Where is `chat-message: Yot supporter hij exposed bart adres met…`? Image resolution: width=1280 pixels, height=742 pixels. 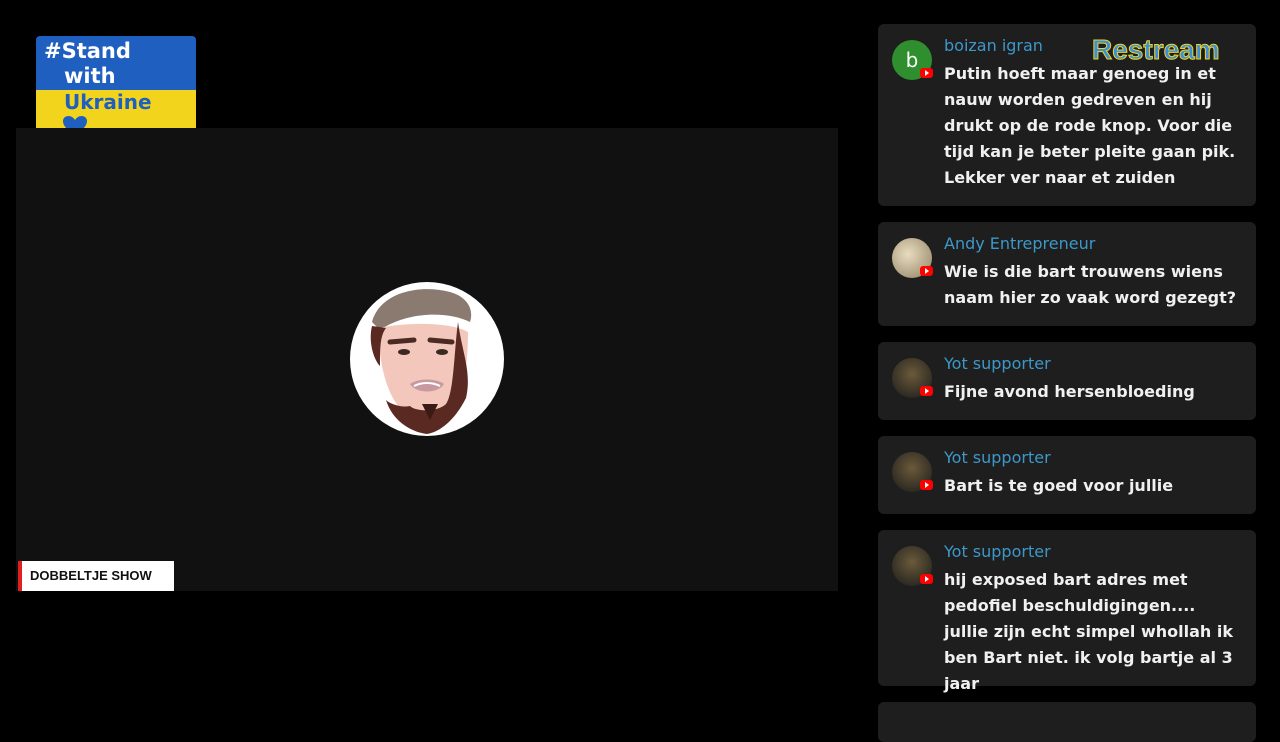 chat-message: Yot supporter hij exposed bart adres met… is located at coordinates (1067, 611).